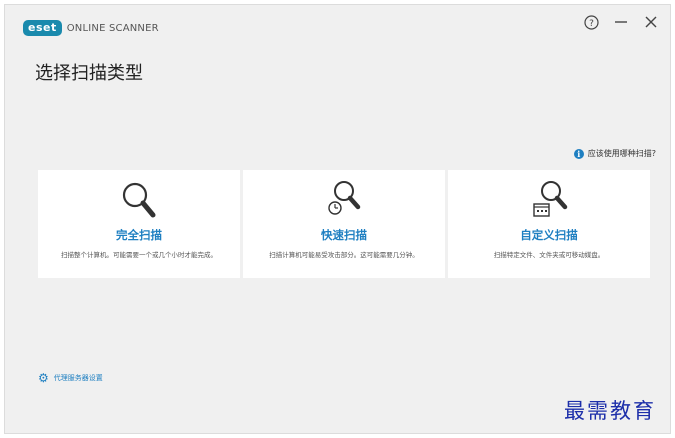  What do you see at coordinates (43, 378) in the screenshot?
I see `gear-icon: ⚙` at bounding box center [43, 378].